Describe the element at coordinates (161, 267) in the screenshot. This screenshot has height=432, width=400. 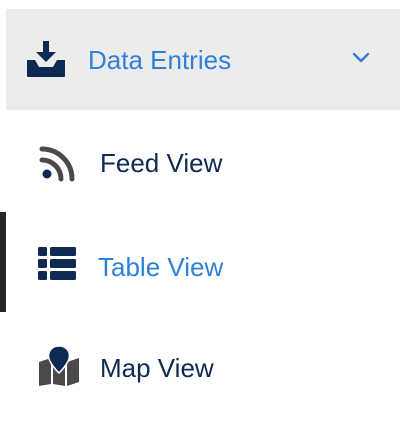
I see `table-view-label: Table View` at that location.